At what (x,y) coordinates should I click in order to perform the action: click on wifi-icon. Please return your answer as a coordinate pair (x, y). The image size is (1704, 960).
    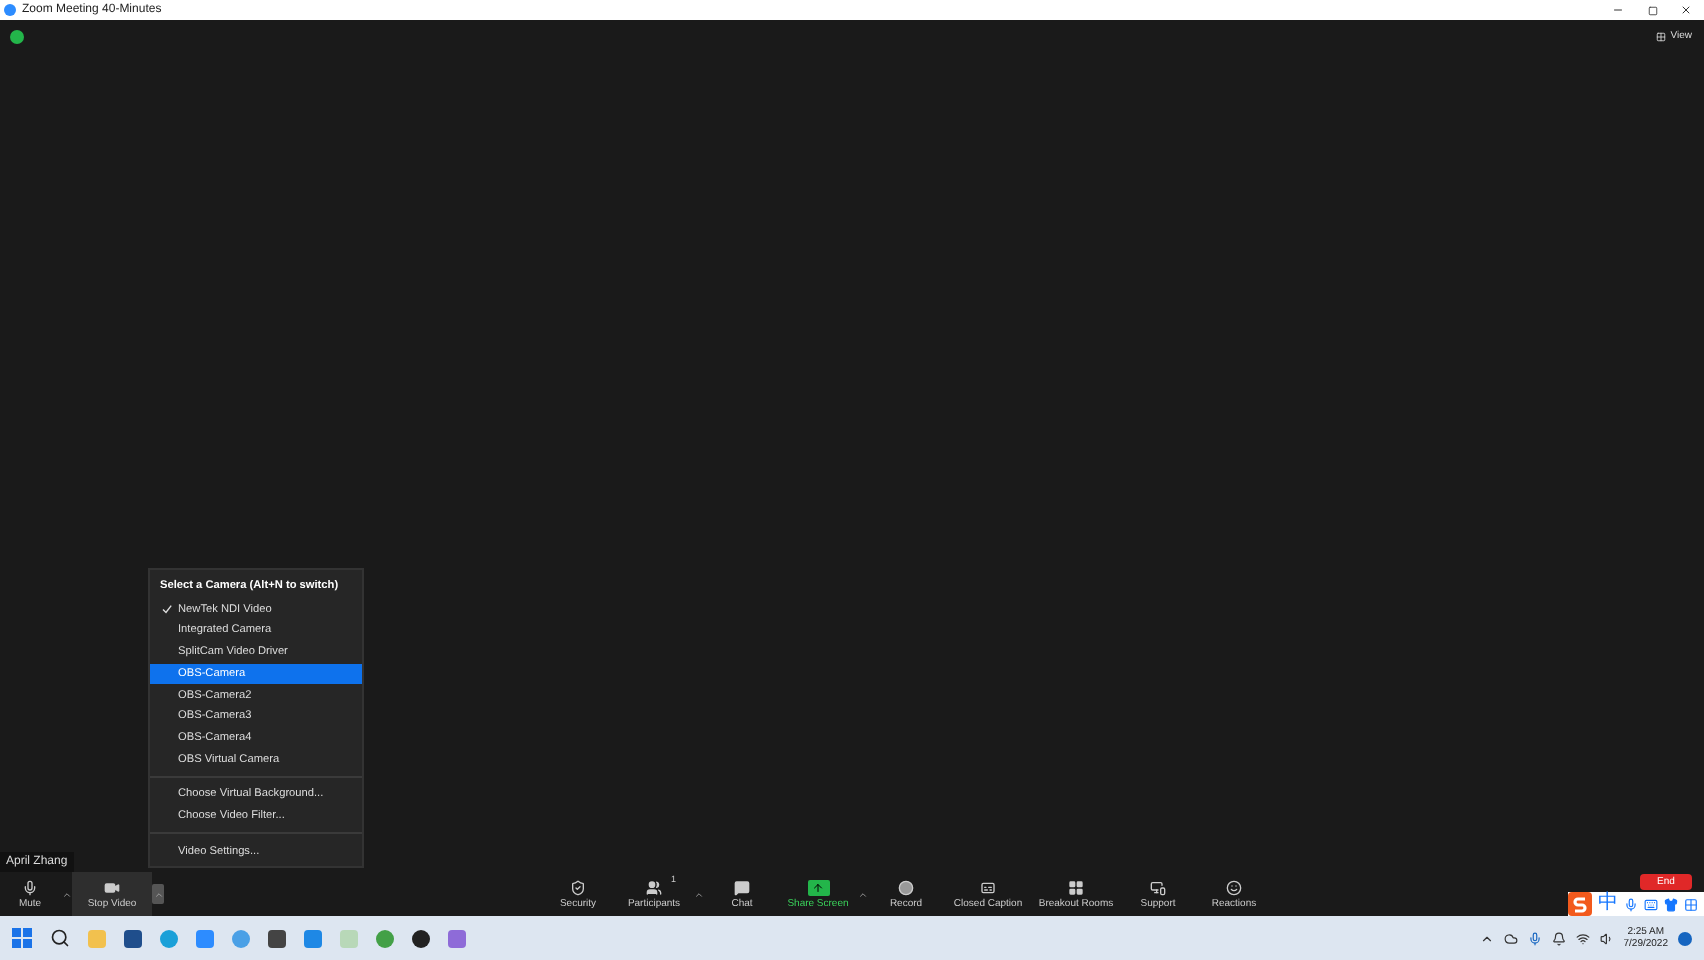
    Looking at the image, I should click on (1582, 938).